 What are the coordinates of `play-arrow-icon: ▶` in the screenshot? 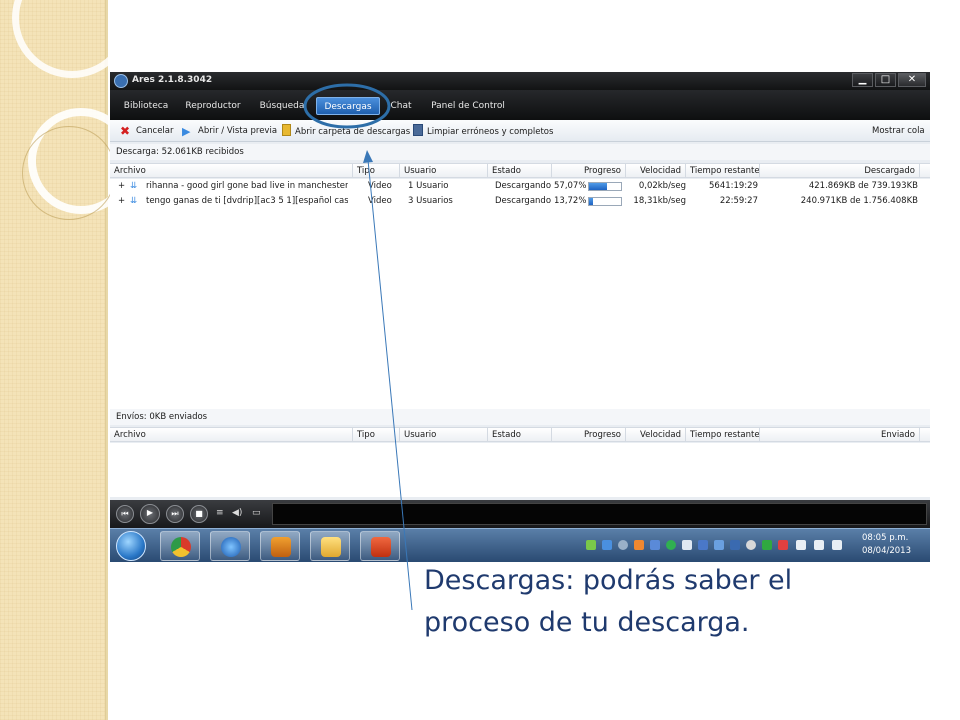 It's located at (186, 131).